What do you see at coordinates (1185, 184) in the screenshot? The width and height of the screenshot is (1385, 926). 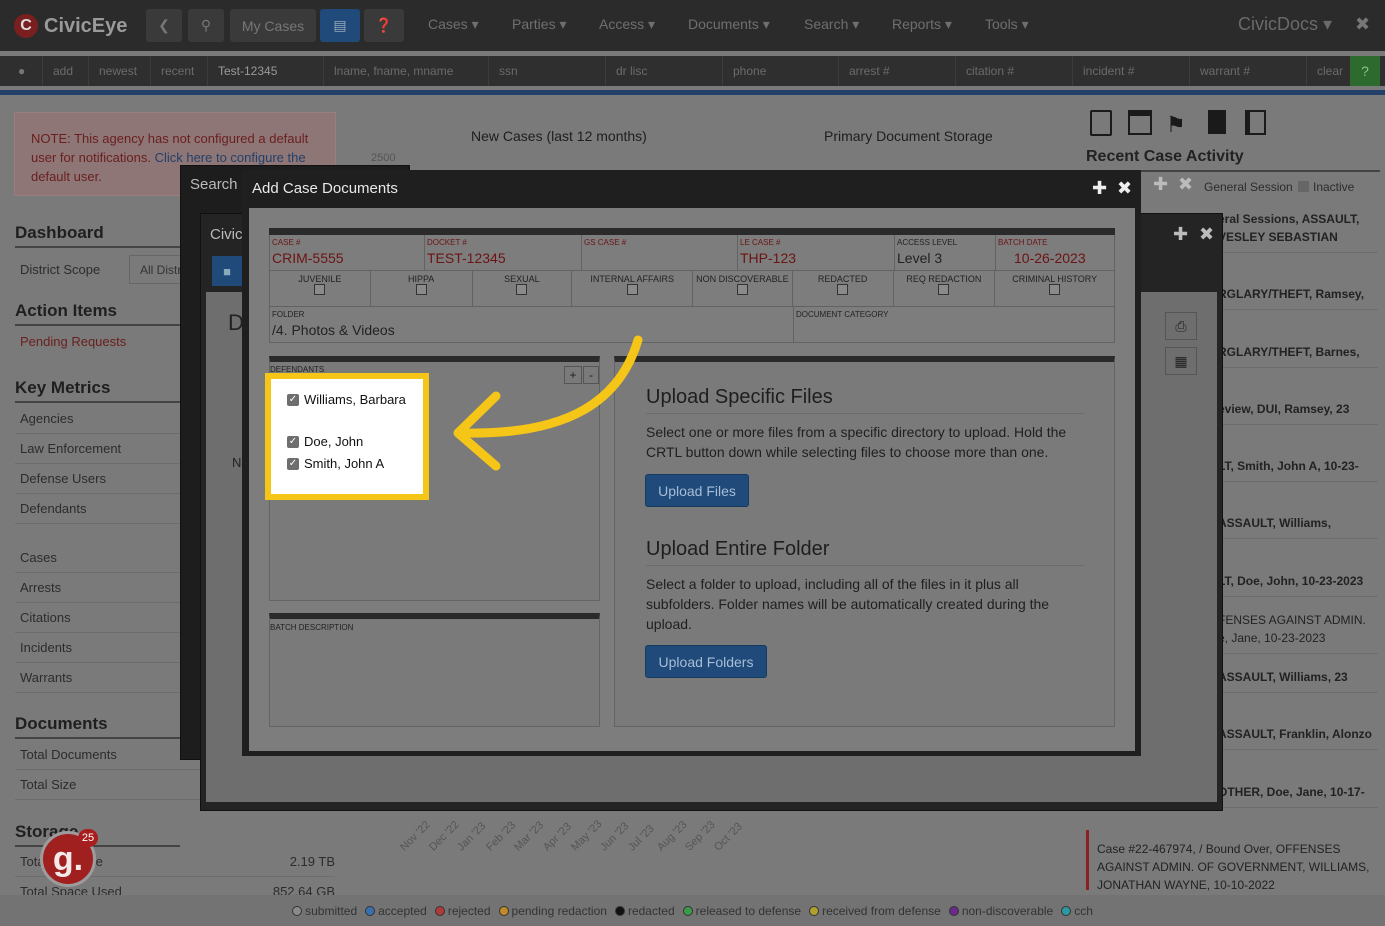 I see `search-dialog-close-icon: ✖` at bounding box center [1185, 184].